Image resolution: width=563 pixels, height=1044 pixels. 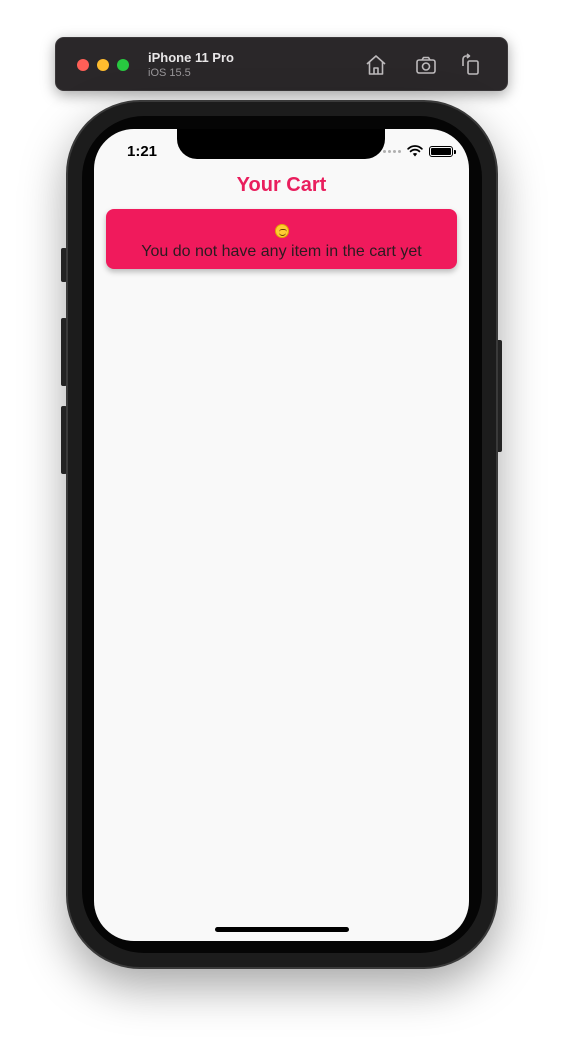 I want to click on zoom-window-button, so click(x=123, y=65).